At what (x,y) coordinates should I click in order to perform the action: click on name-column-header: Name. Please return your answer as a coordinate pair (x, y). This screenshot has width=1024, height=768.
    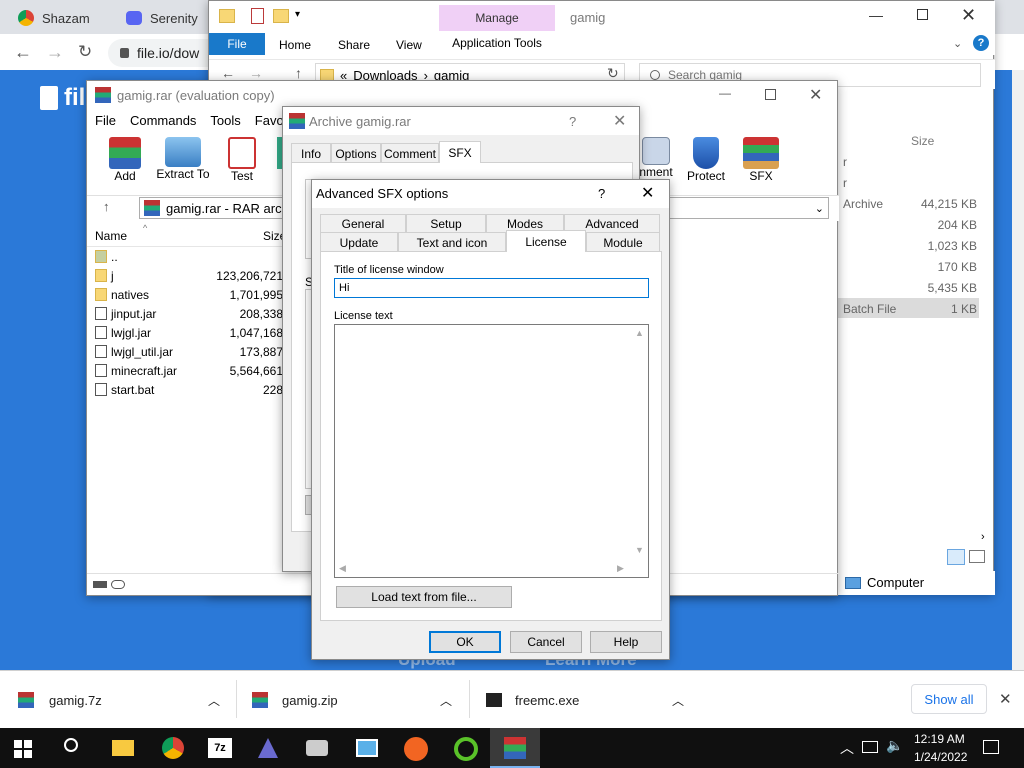
    Looking at the image, I should click on (111, 236).